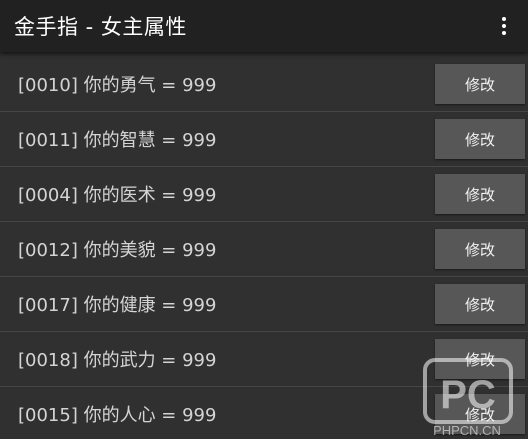  Describe the element at coordinates (264, 26) in the screenshot. I see `app-toolbar: 金手指 - 女主属性` at that location.